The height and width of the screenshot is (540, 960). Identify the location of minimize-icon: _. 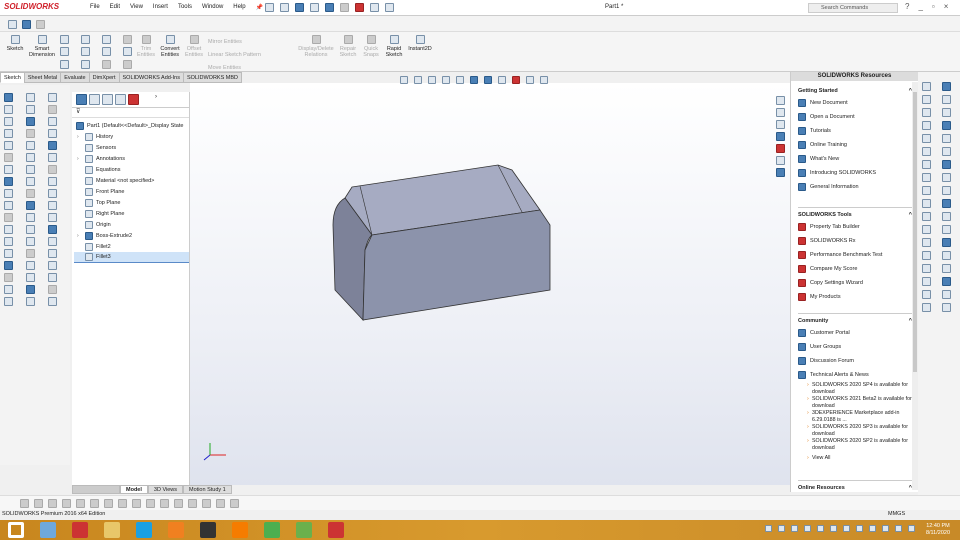
(920, 6).